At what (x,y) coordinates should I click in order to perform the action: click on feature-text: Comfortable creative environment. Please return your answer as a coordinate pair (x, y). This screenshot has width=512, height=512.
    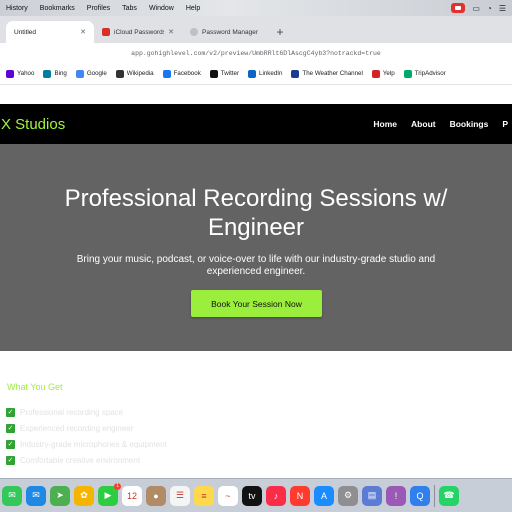
    Looking at the image, I should click on (80, 460).